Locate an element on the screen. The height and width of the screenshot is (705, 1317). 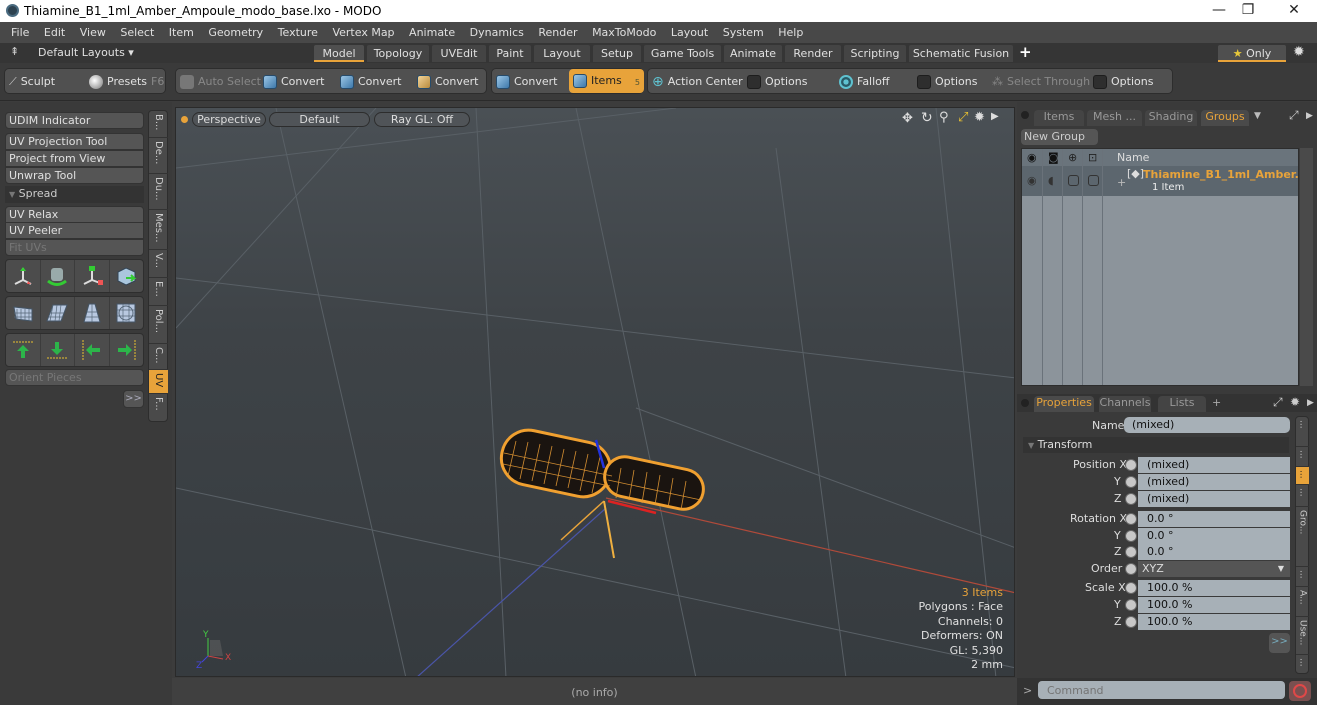
maximize-button: ❐ is located at coordinates (1248, 10).